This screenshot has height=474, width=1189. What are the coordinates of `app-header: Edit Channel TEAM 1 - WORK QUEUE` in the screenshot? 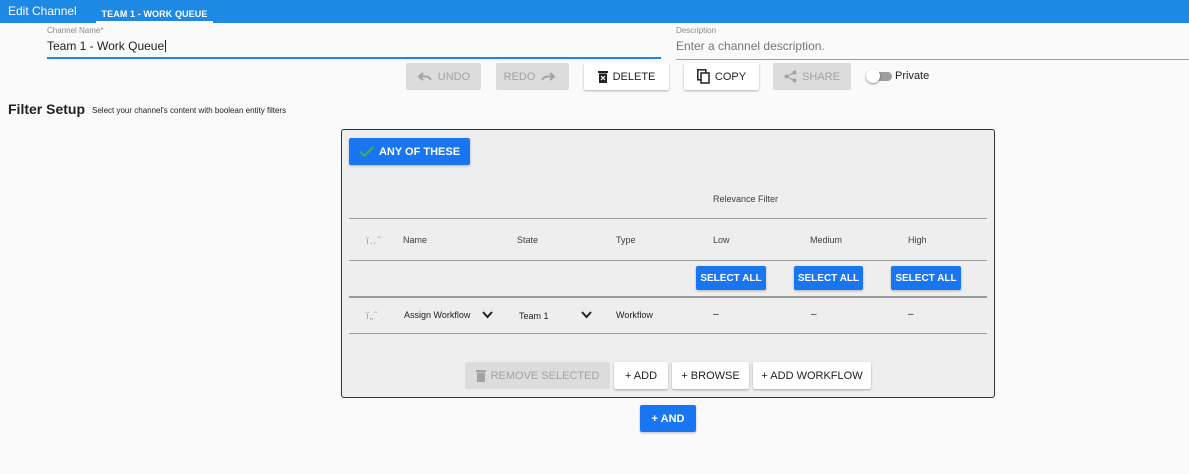 It's located at (594, 11).